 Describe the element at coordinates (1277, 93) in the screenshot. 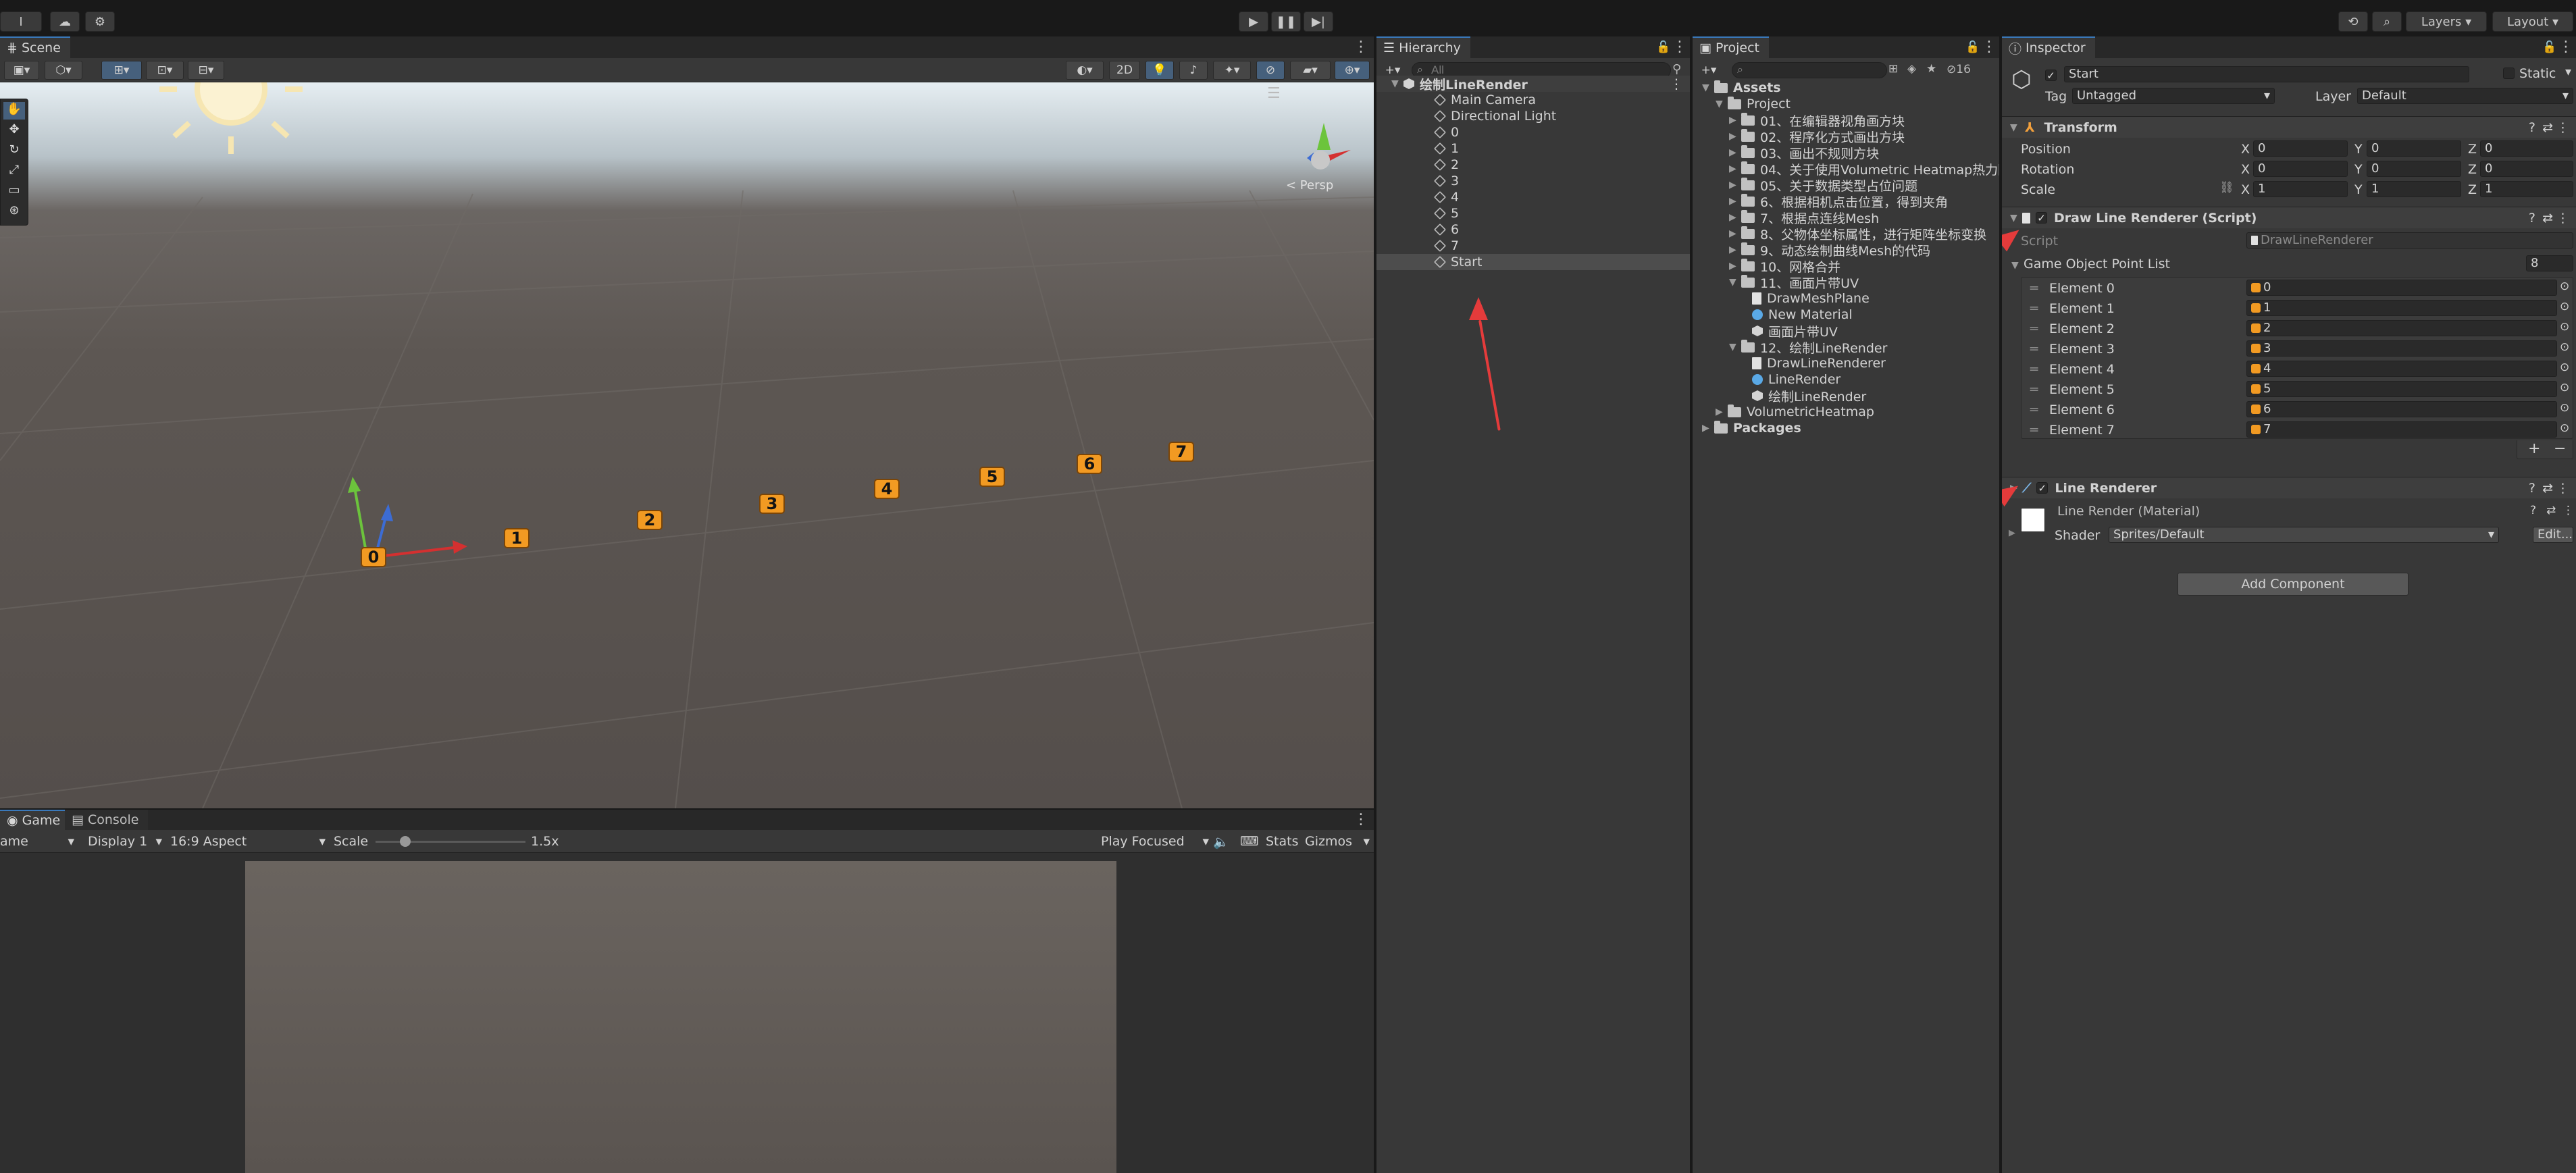

I see `scene-options-icon: ☰` at that location.